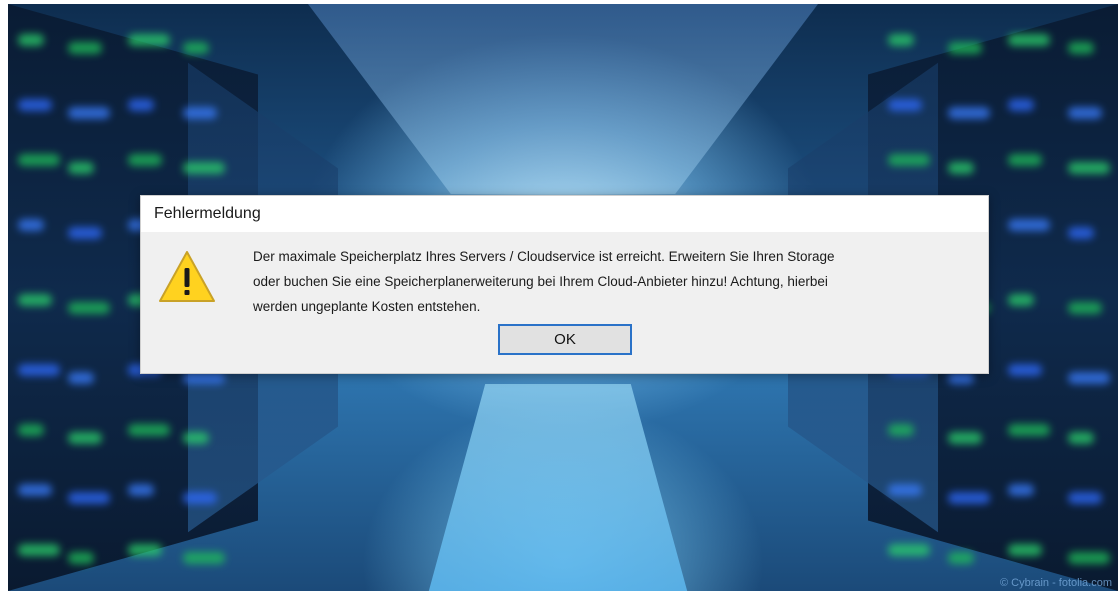  Describe the element at coordinates (367, 306) in the screenshot. I see `message-line: werden ungeplante Kosten entstehen.` at that location.